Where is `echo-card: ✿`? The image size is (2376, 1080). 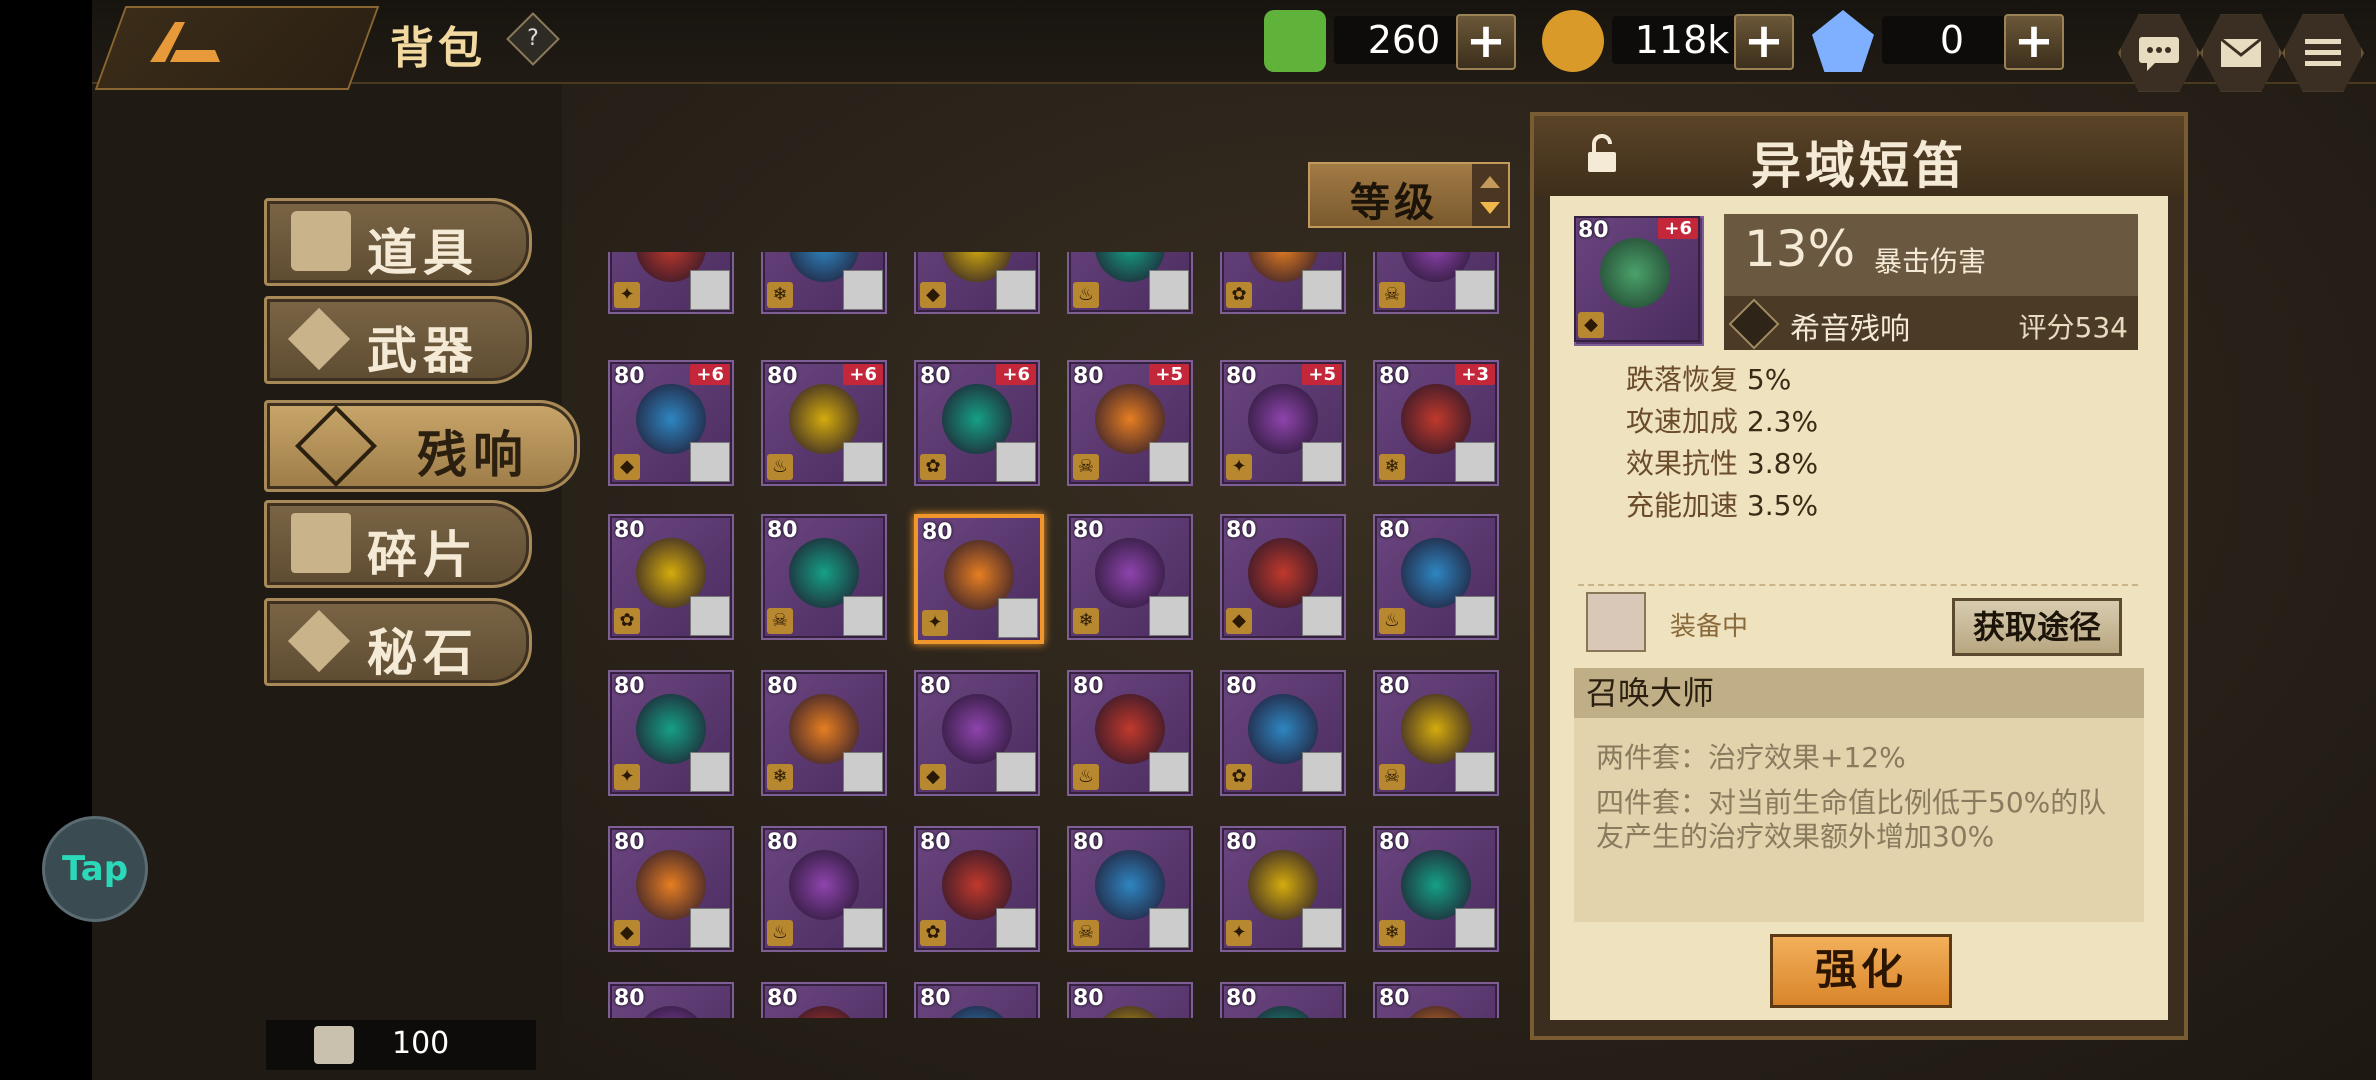
echo-card: ✿ is located at coordinates (1283, 283).